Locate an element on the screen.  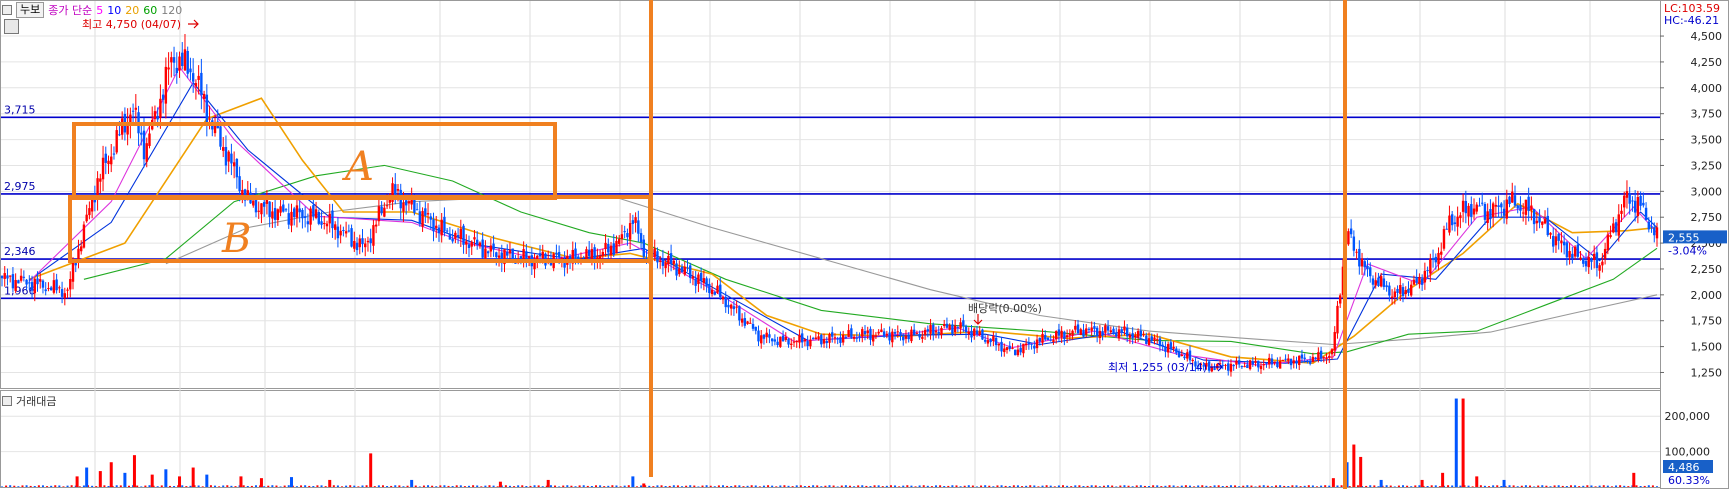
calculator-icon is located at coordinates (11, 26).